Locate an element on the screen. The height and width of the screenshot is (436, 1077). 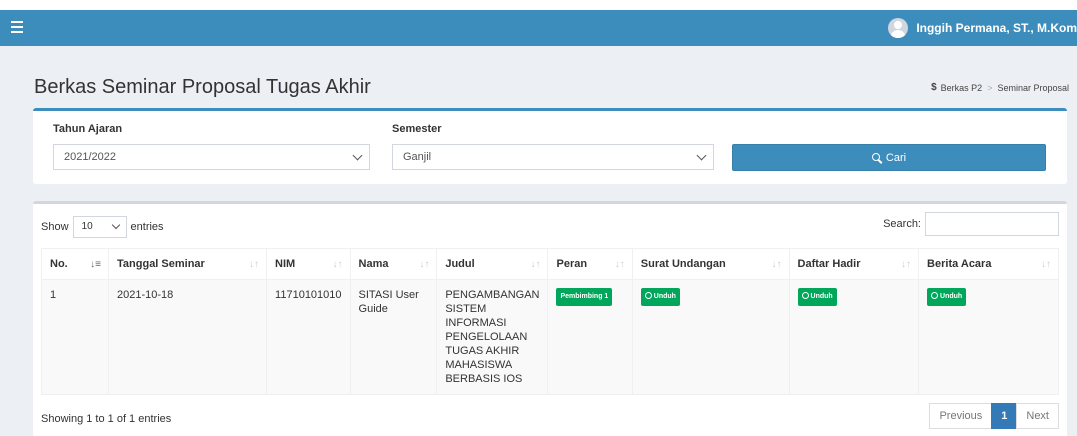
column-header-nama: Nama ↓↑ is located at coordinates (393, 264).